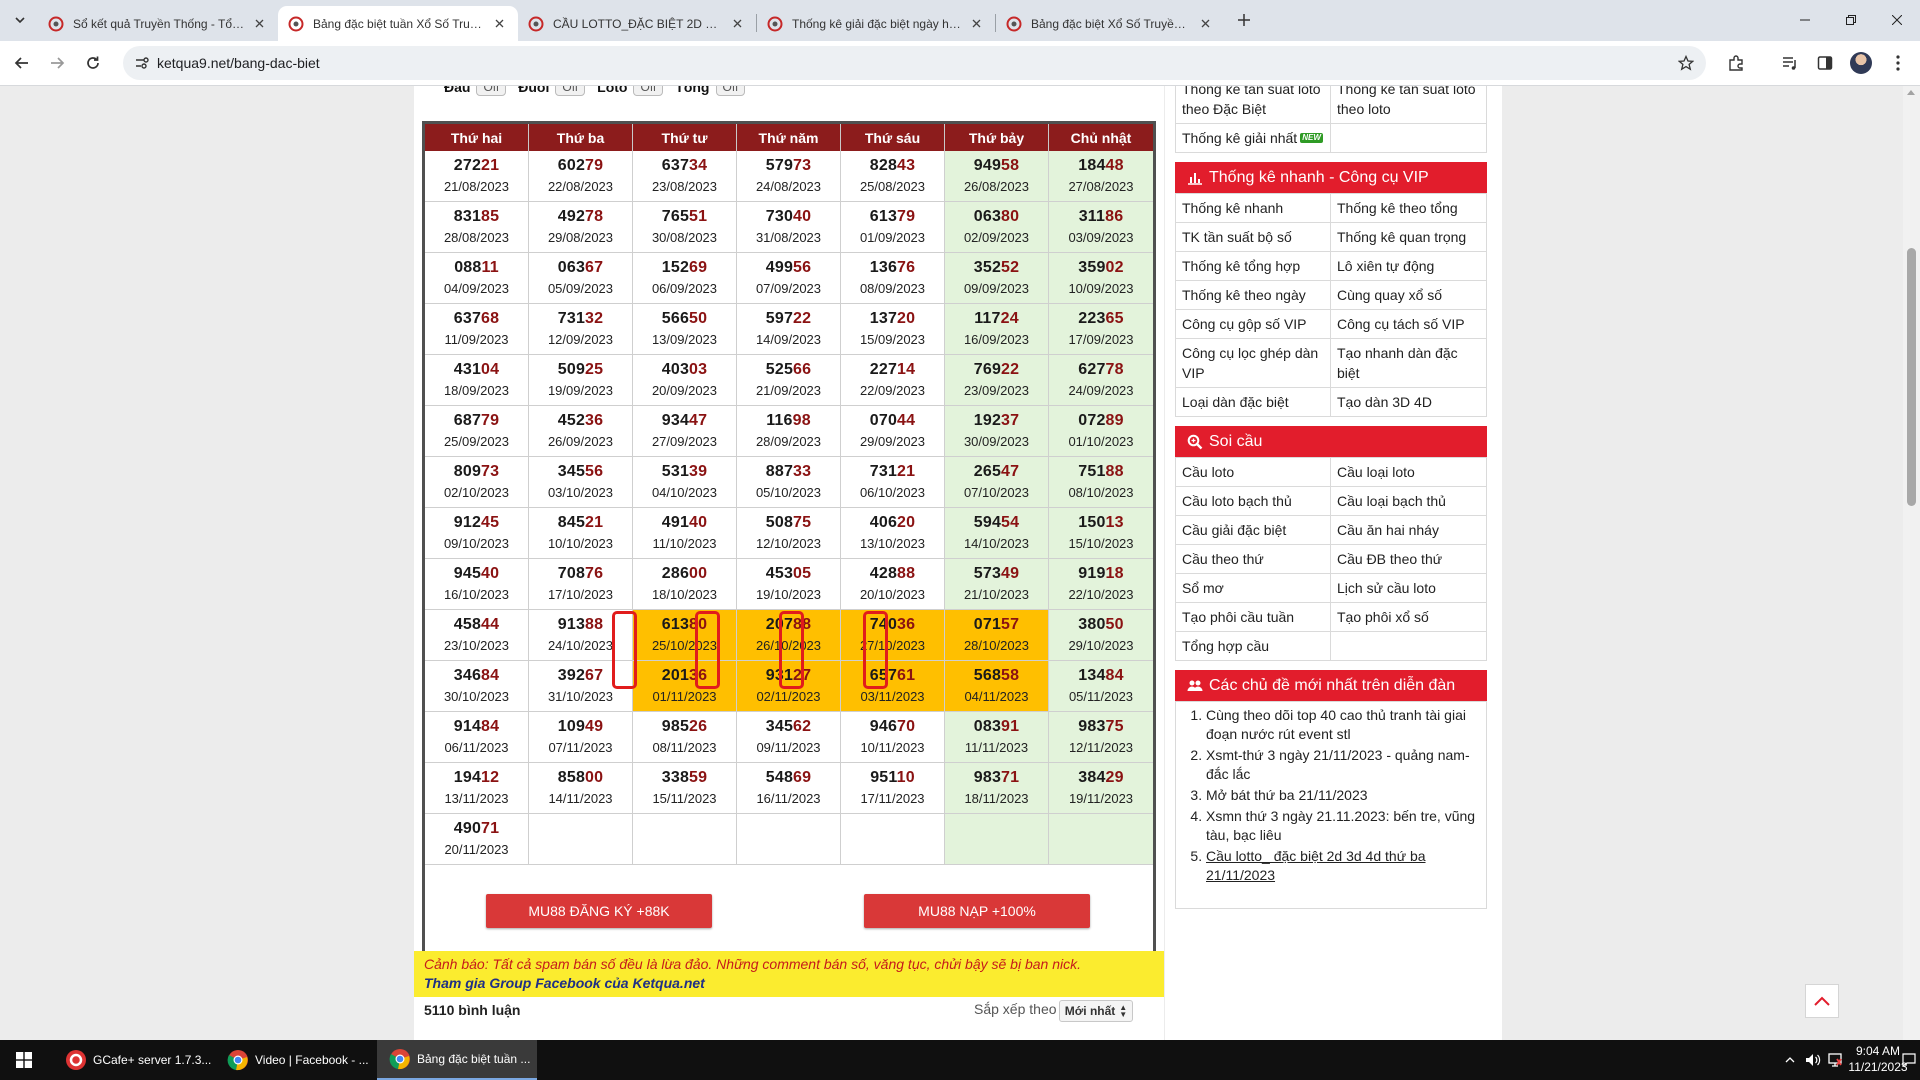  I want to click on scrollbar-thumb, so click(1911, 377).